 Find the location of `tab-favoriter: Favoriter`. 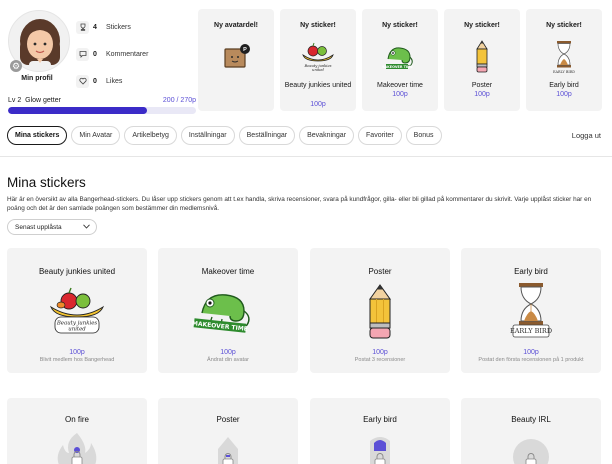

tab-favoriter: Favoriter is located at coordinates (380, 135).